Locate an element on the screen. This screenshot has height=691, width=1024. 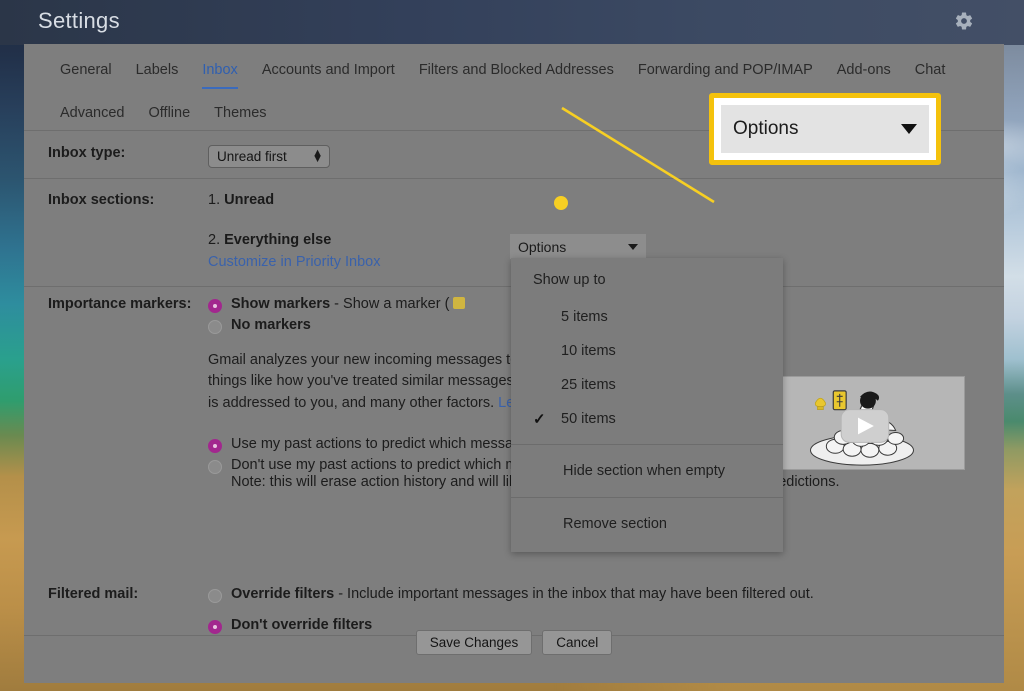
tab-filters-and-blocked-addresses: Filters and Blocked Addresses is located at coordinates (516, 69).